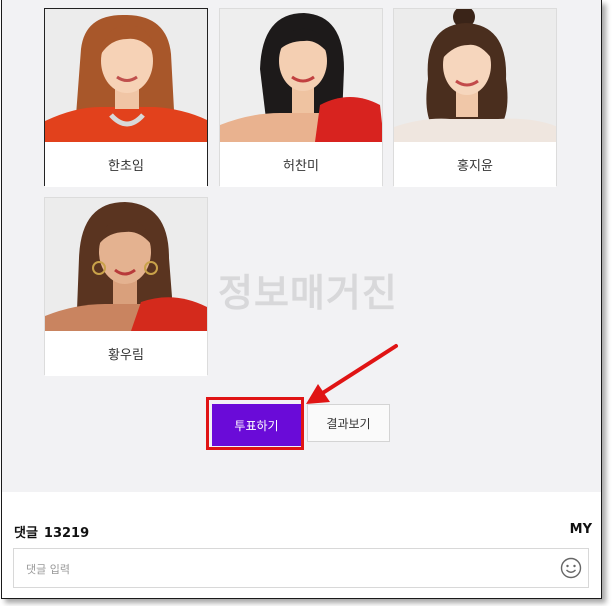  I want to click on candidate-name: 허찬미, so click(301, 164).